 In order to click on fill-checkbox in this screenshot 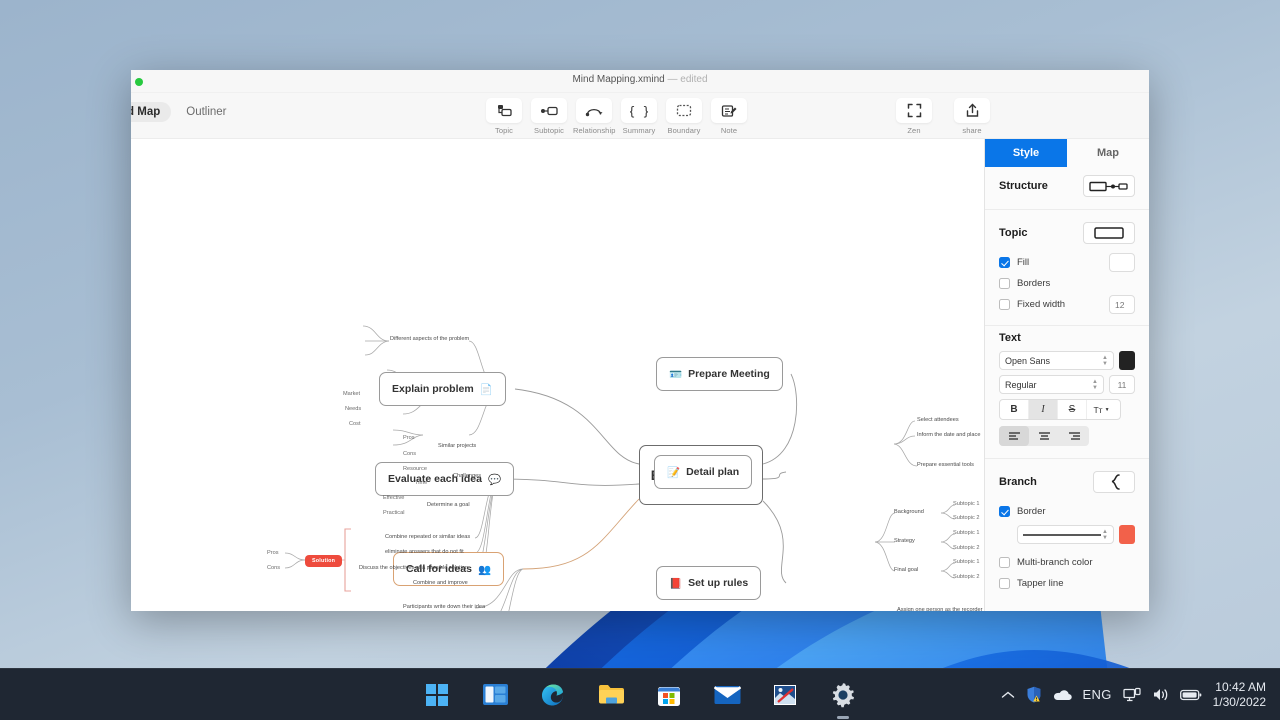, I will do `click(1004, 262)`.